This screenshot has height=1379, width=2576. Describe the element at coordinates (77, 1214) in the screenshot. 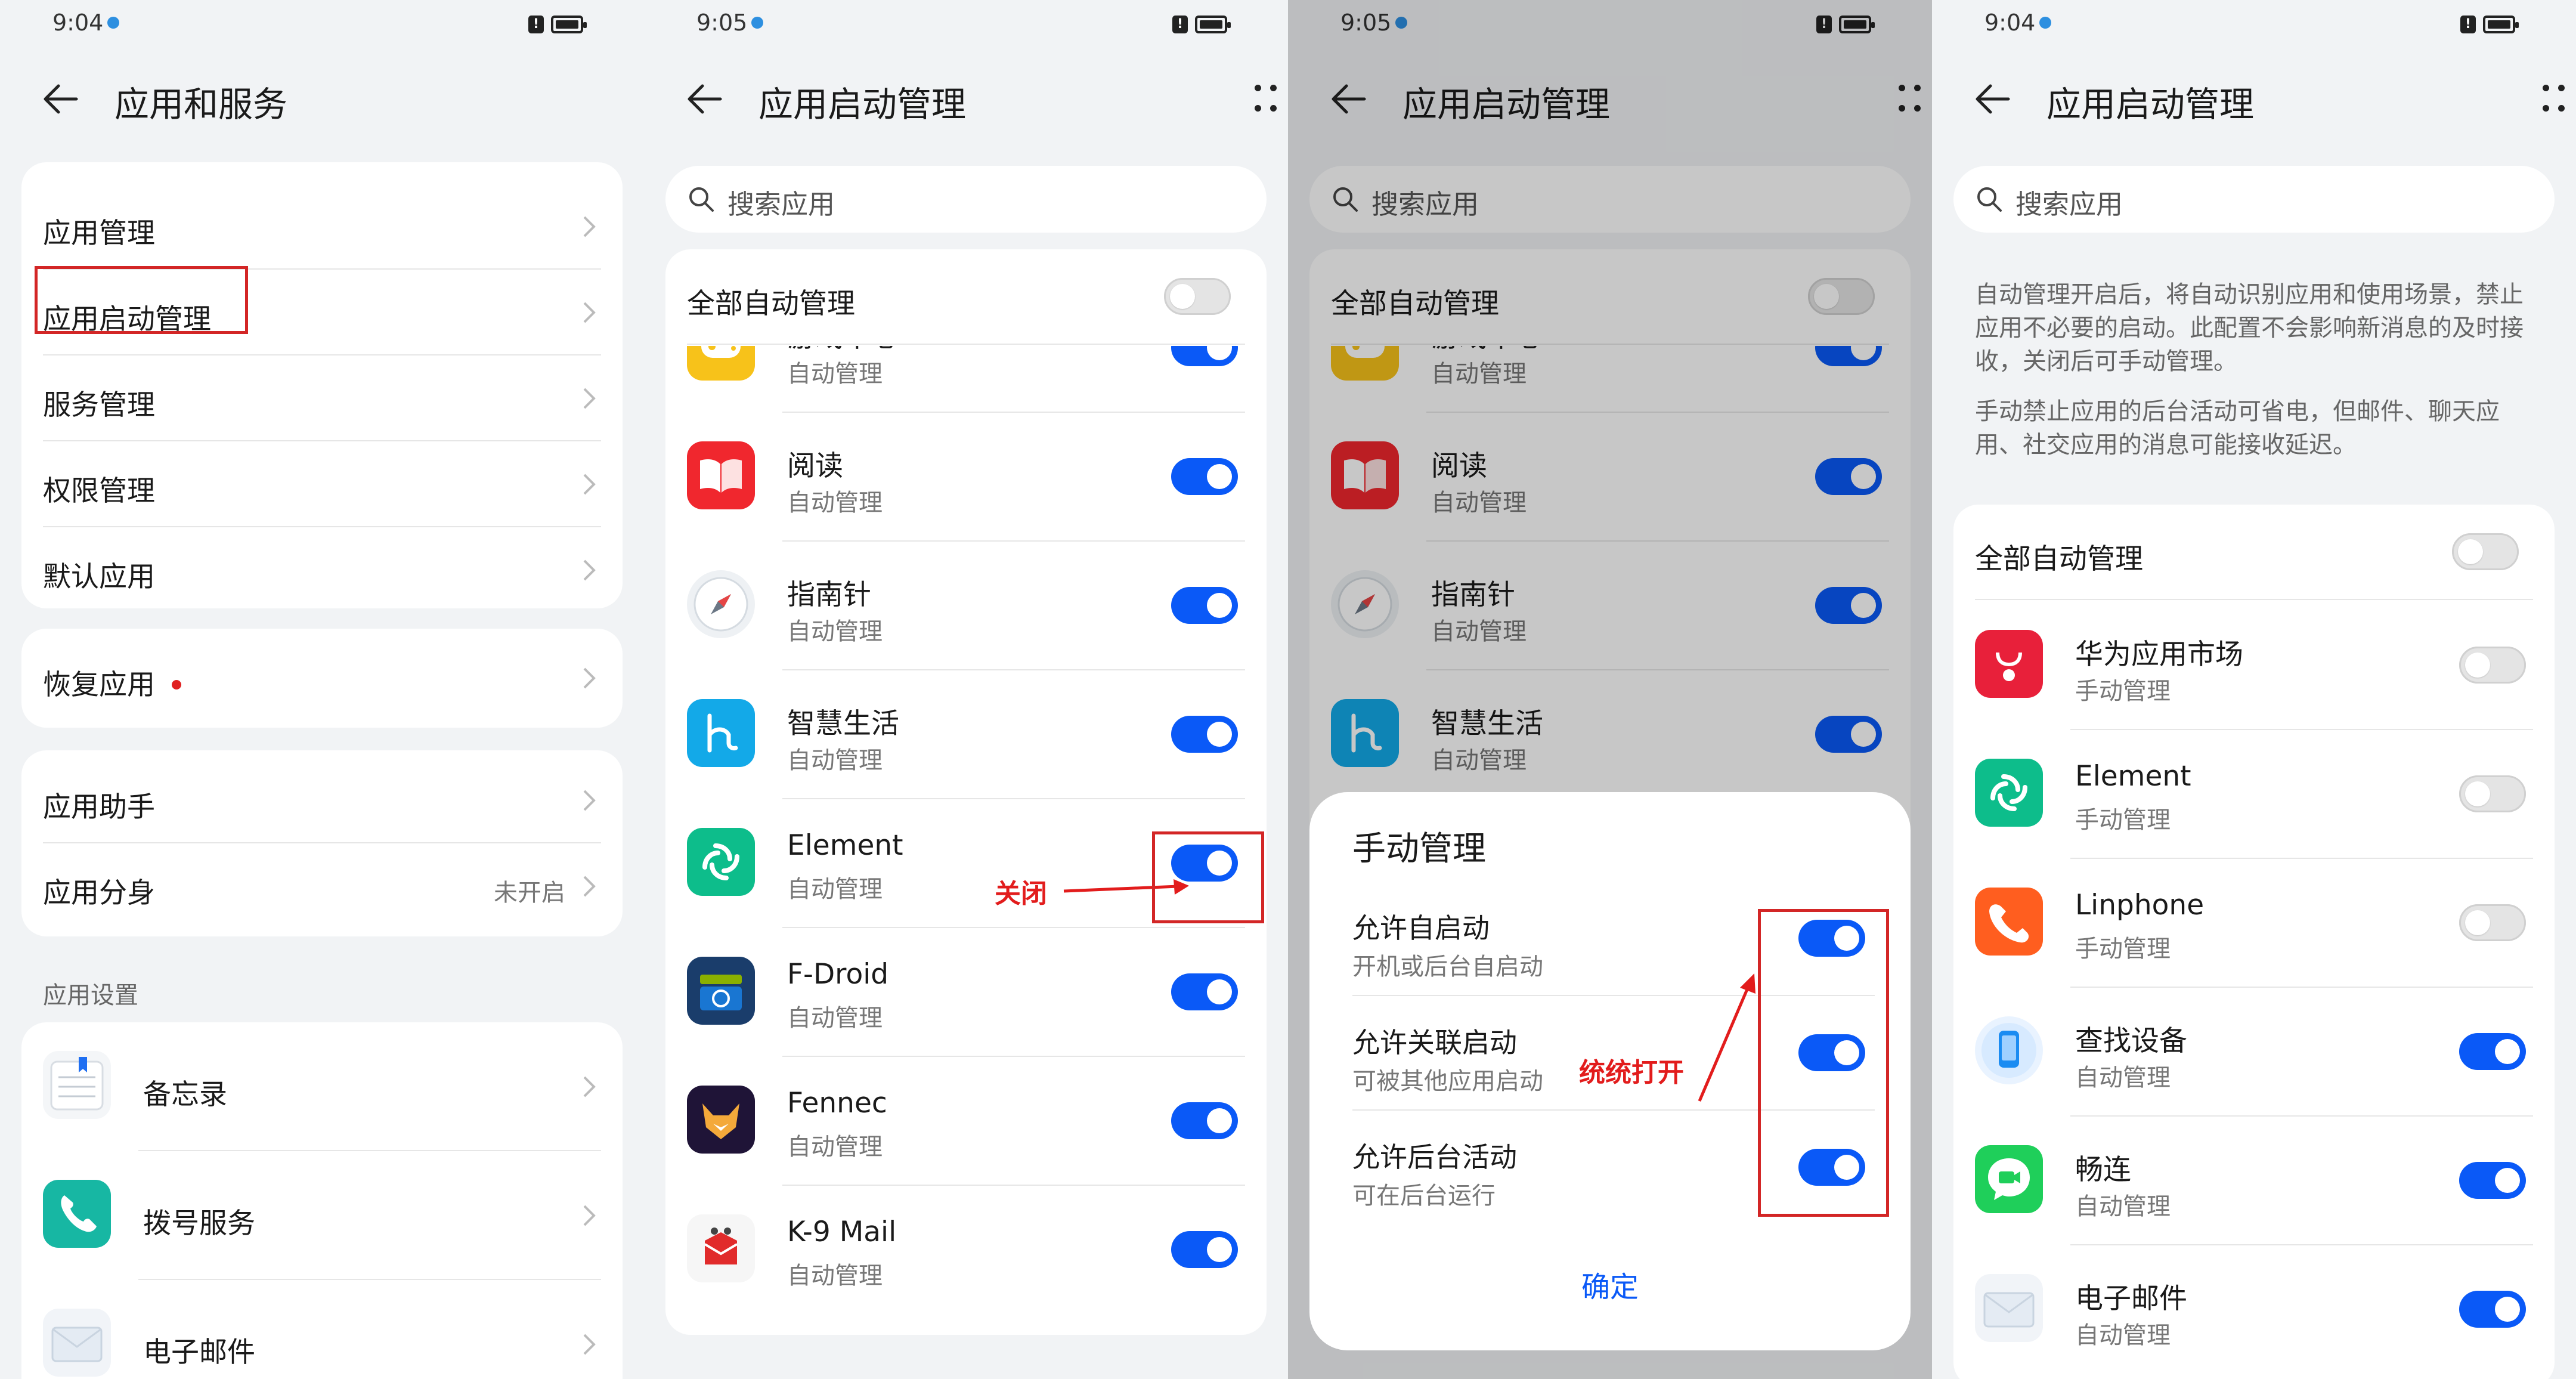

I see `phone-app-icon` at that location.